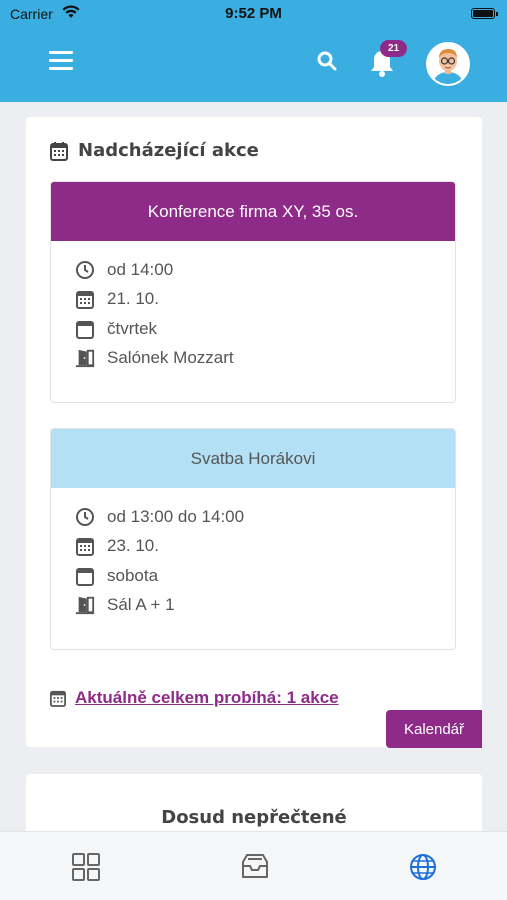 The height and width of the screenshot is (900, 507). I want to click on search-icon, so click(327, 61).